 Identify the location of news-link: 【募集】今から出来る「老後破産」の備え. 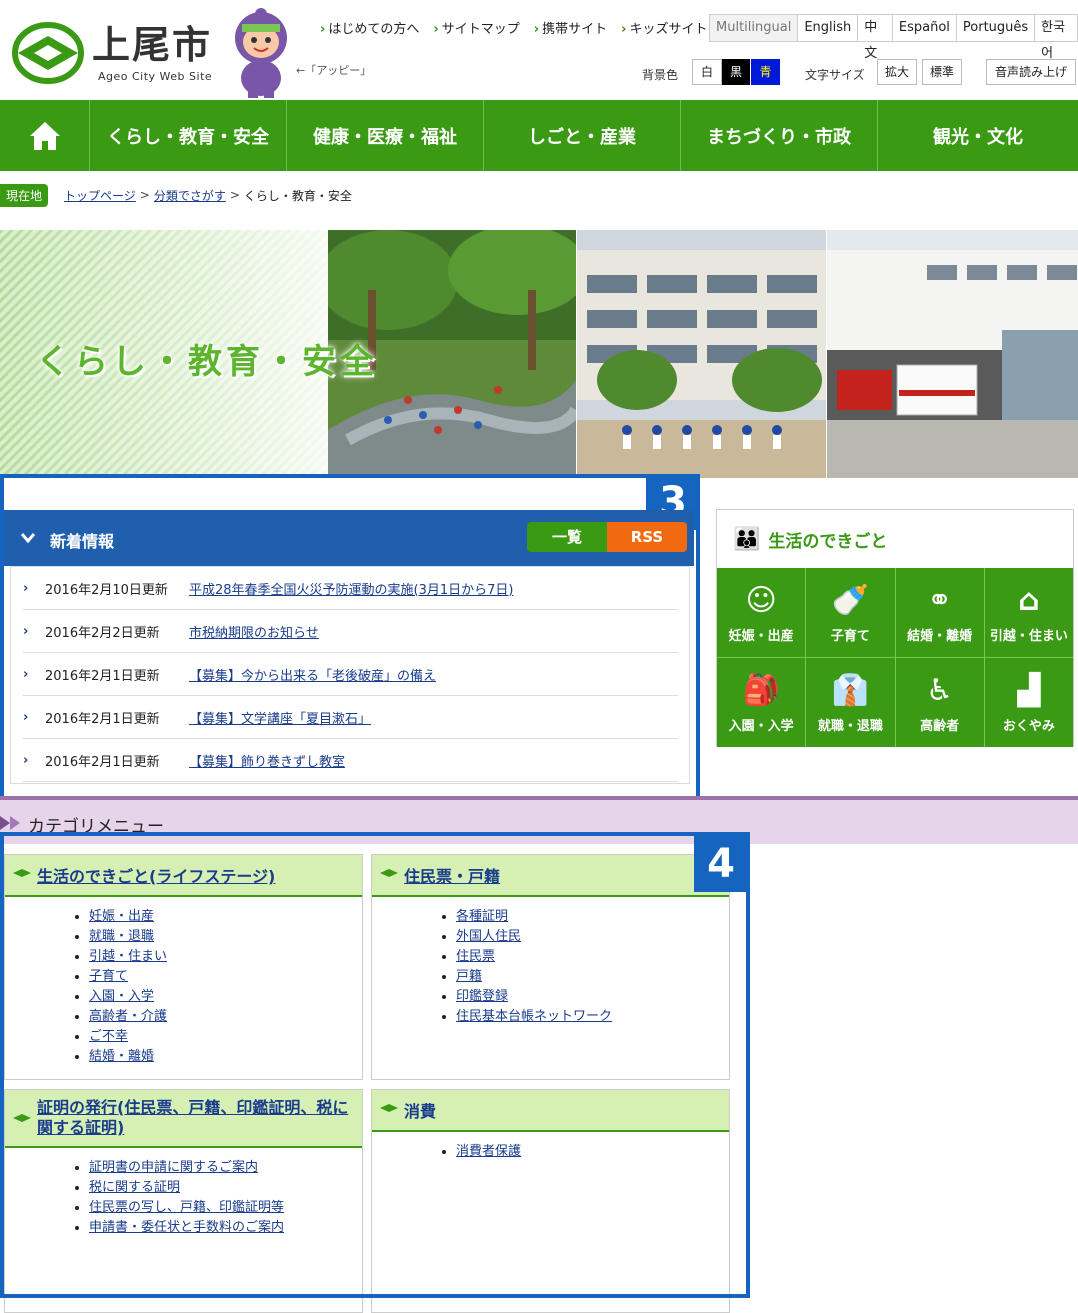
(312, 674).